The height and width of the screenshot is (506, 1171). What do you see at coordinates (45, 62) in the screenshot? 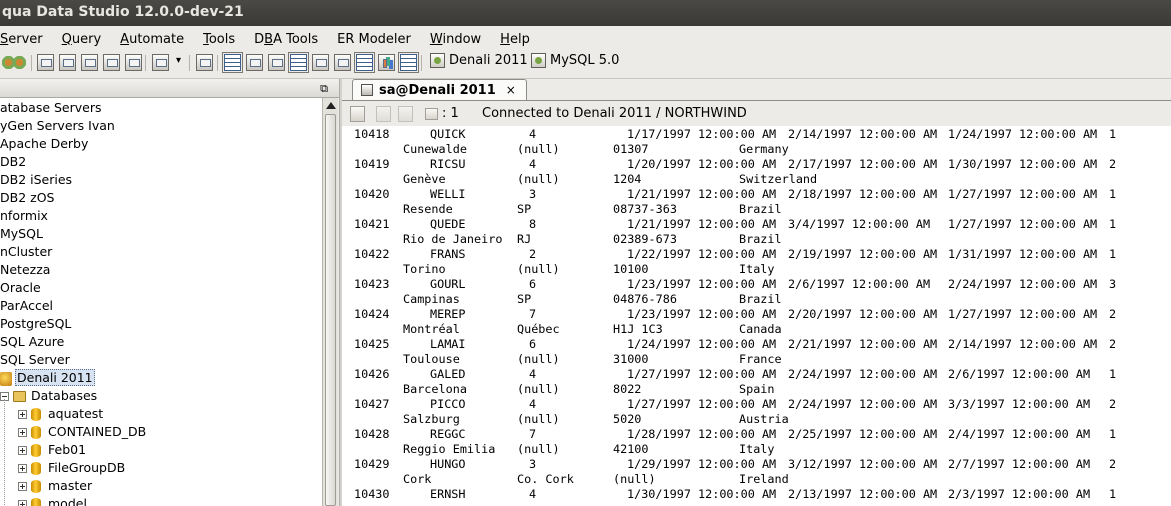
I see `query-window-icon` at bounding box center [45, 62].